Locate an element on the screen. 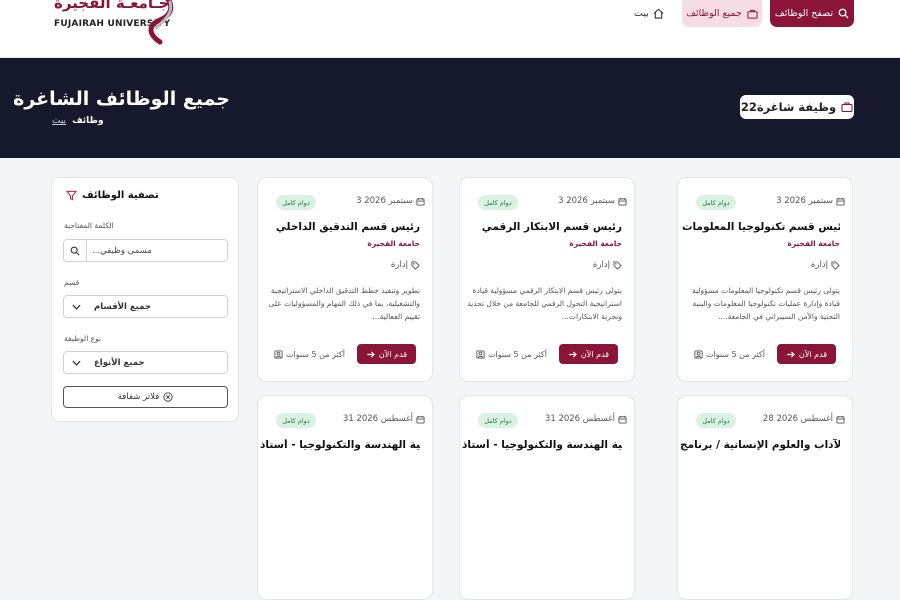  department-select-value: جميع الأقسام is located at coordinates (122, 306).